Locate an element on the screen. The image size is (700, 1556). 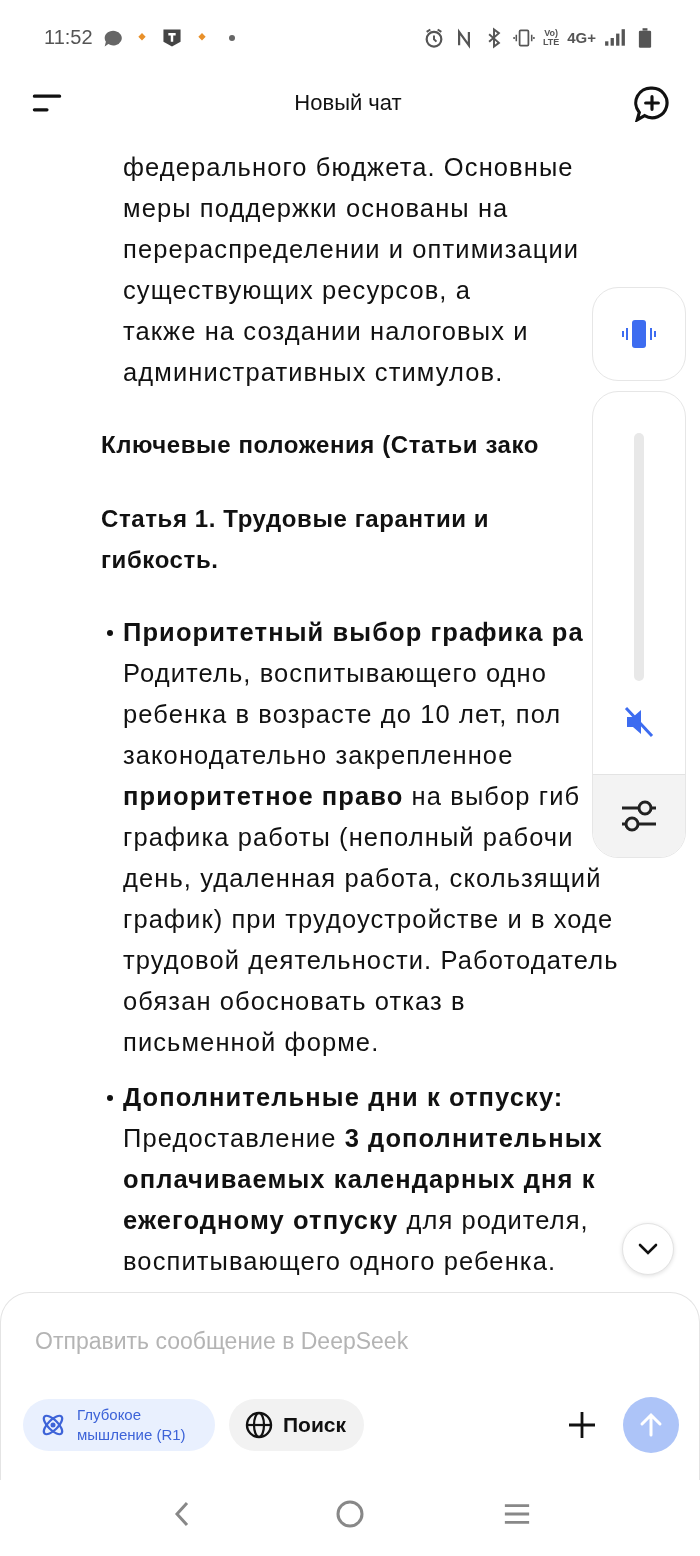
message-text: письменной форме. is located at coordinates (252, 1042).